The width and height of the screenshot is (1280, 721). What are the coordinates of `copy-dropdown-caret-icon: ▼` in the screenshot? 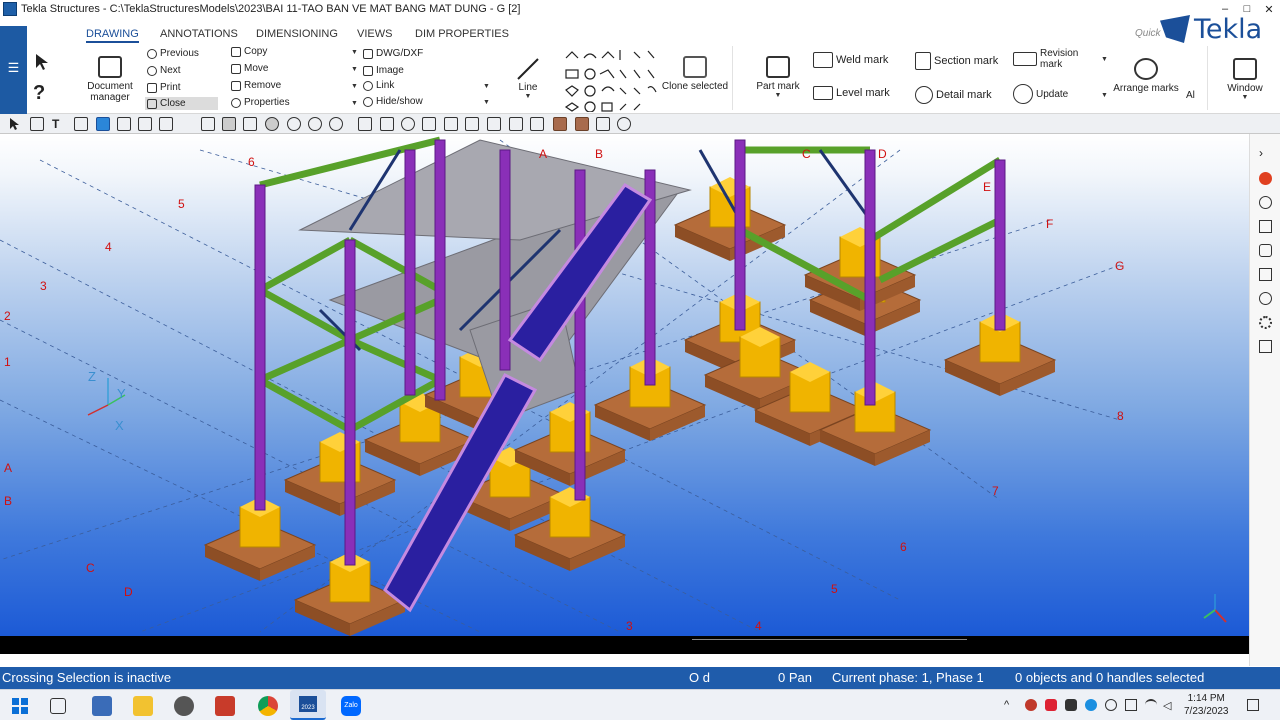 It's located at (354, 52).